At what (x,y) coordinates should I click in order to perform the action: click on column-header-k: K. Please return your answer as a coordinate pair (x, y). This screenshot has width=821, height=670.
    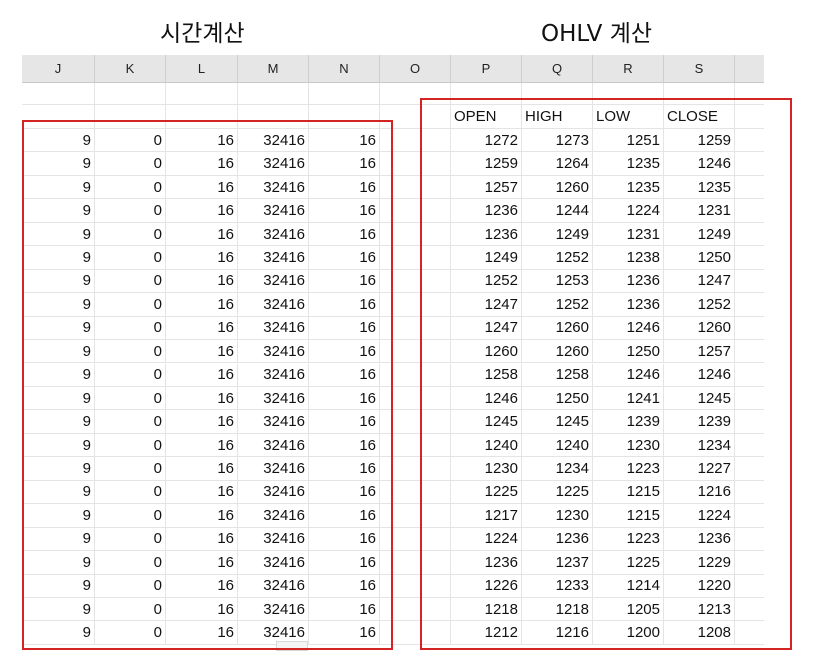
    Looking at the image, I should click on (130, 68).